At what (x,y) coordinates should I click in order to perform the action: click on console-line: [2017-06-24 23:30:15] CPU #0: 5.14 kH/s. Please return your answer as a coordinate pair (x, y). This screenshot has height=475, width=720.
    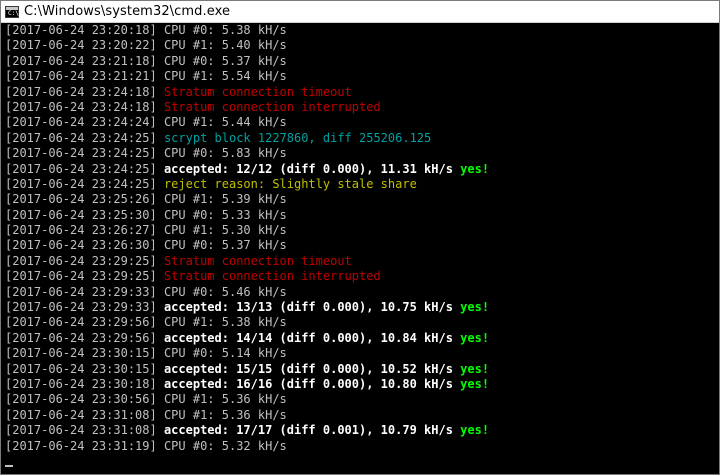
    Looking at the image, I should click on (355, 353).